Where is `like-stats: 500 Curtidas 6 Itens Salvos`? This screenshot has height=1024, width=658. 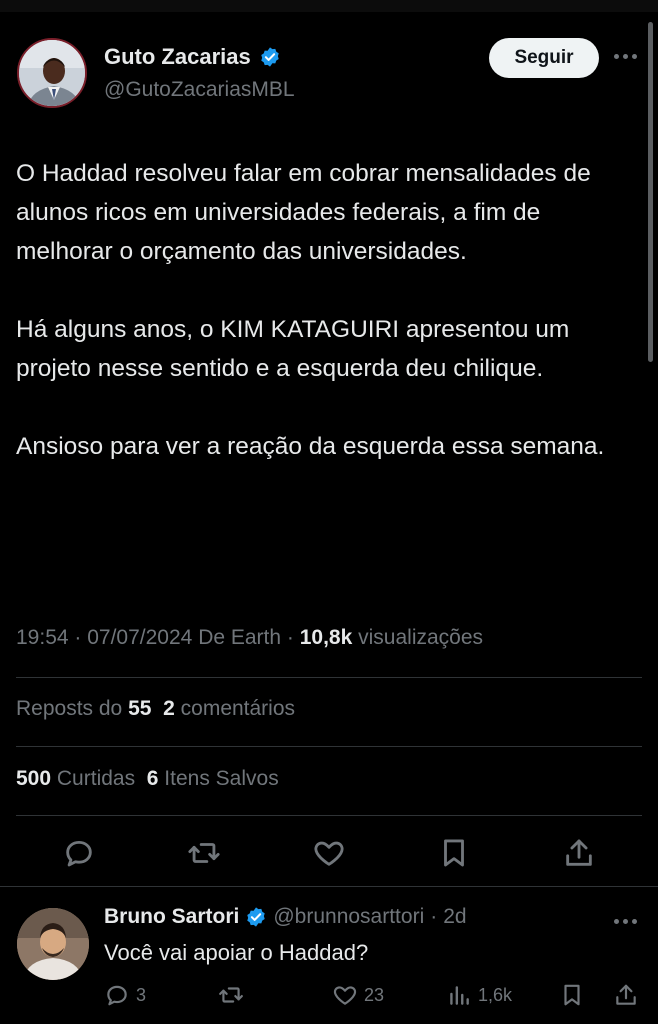 like-stats: 500 Curtidas 6 Itens Salvos is located at coordinates (147, 779).